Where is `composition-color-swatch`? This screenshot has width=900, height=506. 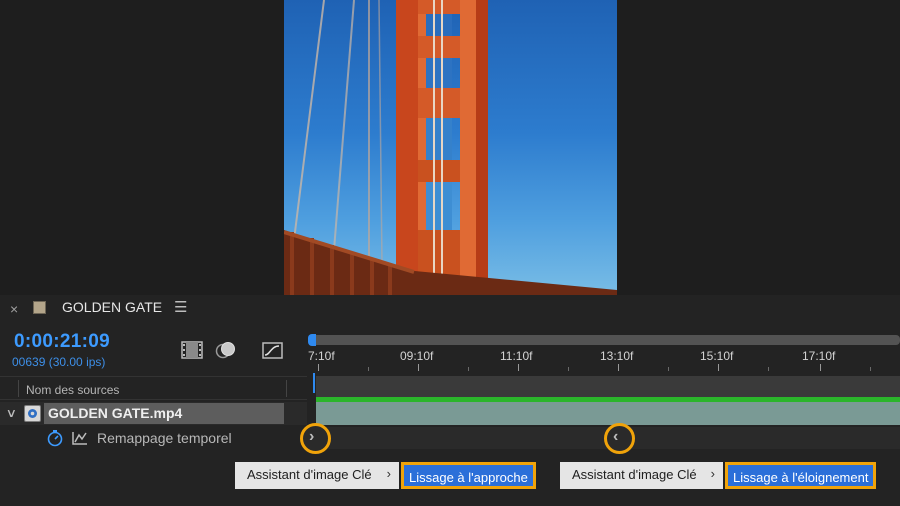
composition-color-swatch is located at coordinates (39, 307).